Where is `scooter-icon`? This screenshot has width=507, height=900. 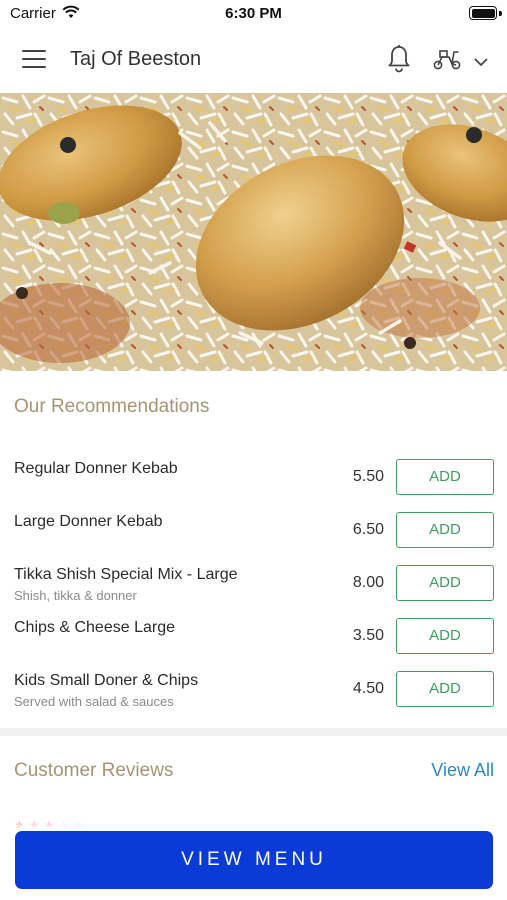 scooter-icon is located at coordinates (447, 61).